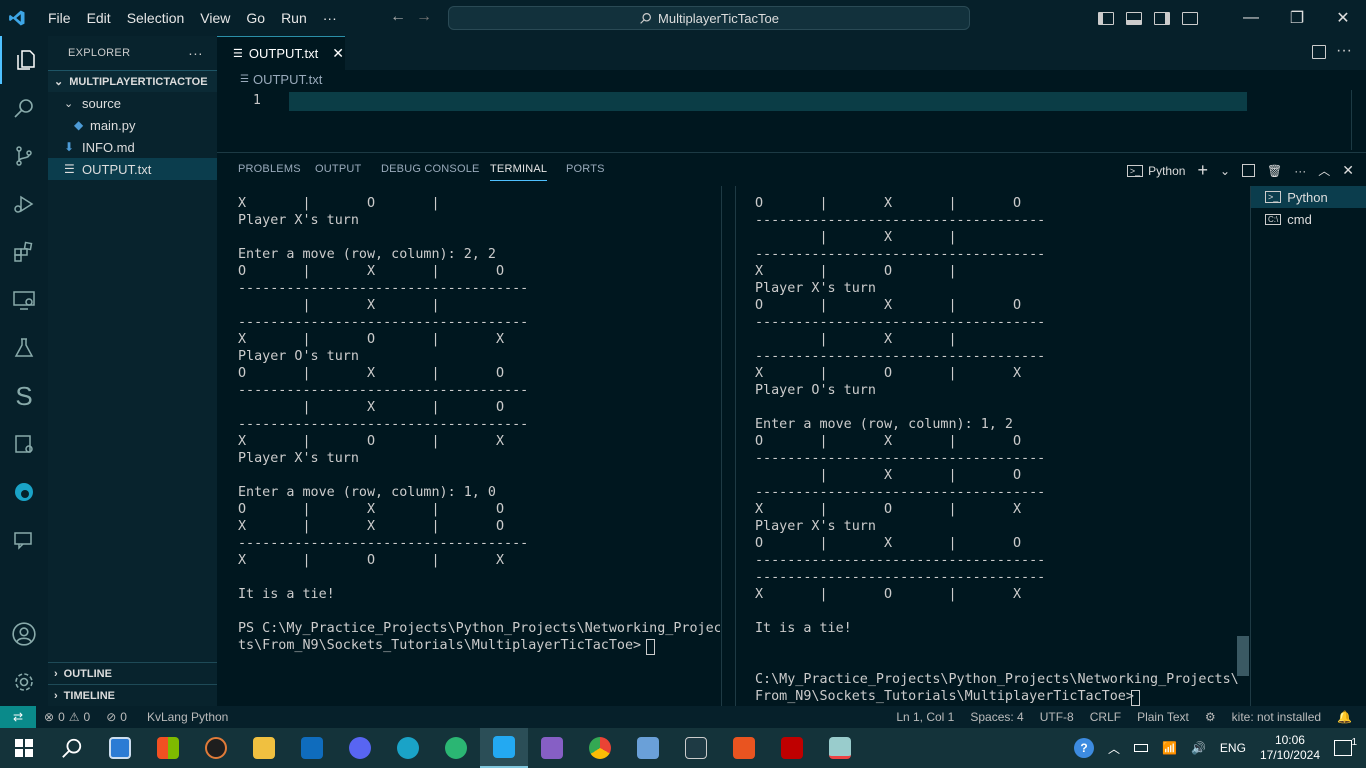  Describe the element at coordinates (1106, 18) in the screenshot. I see `toggle-primary-sidebar-icon` at that location.